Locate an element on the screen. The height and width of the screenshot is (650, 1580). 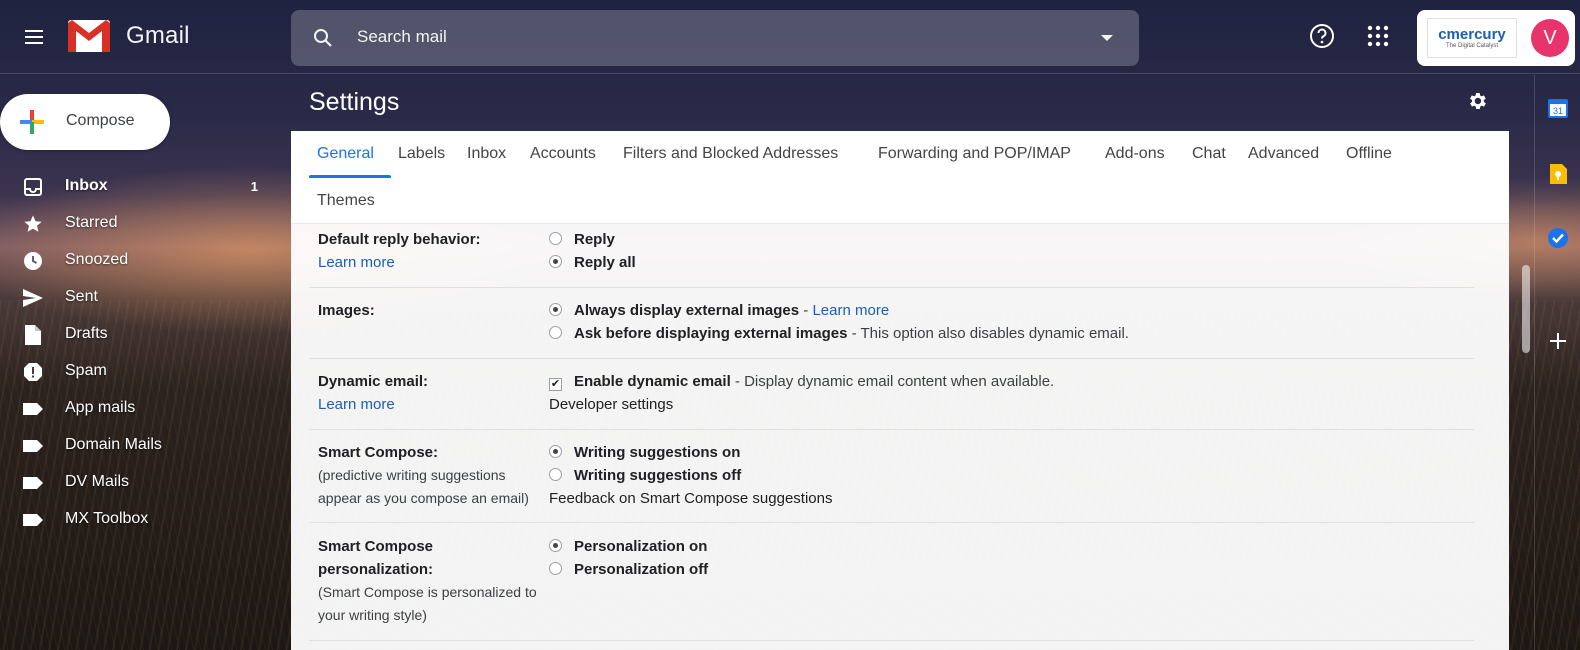
send-icon is located at coordinates (33, 298).